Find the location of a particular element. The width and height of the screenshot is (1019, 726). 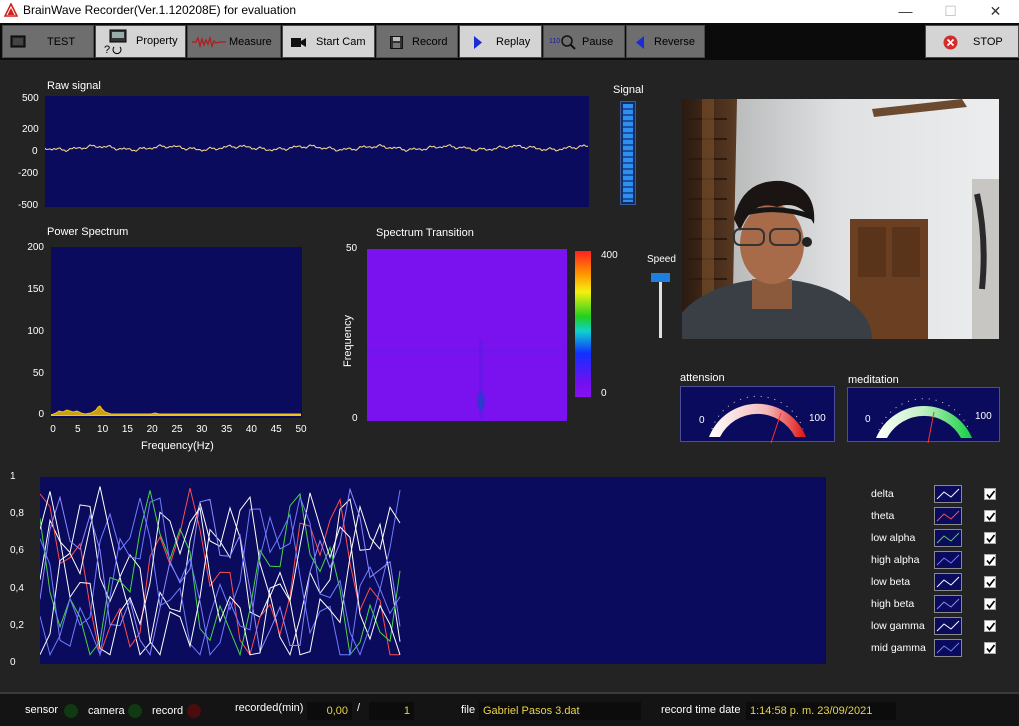

sensor-label: sensor is located at coordinates (42, 710).